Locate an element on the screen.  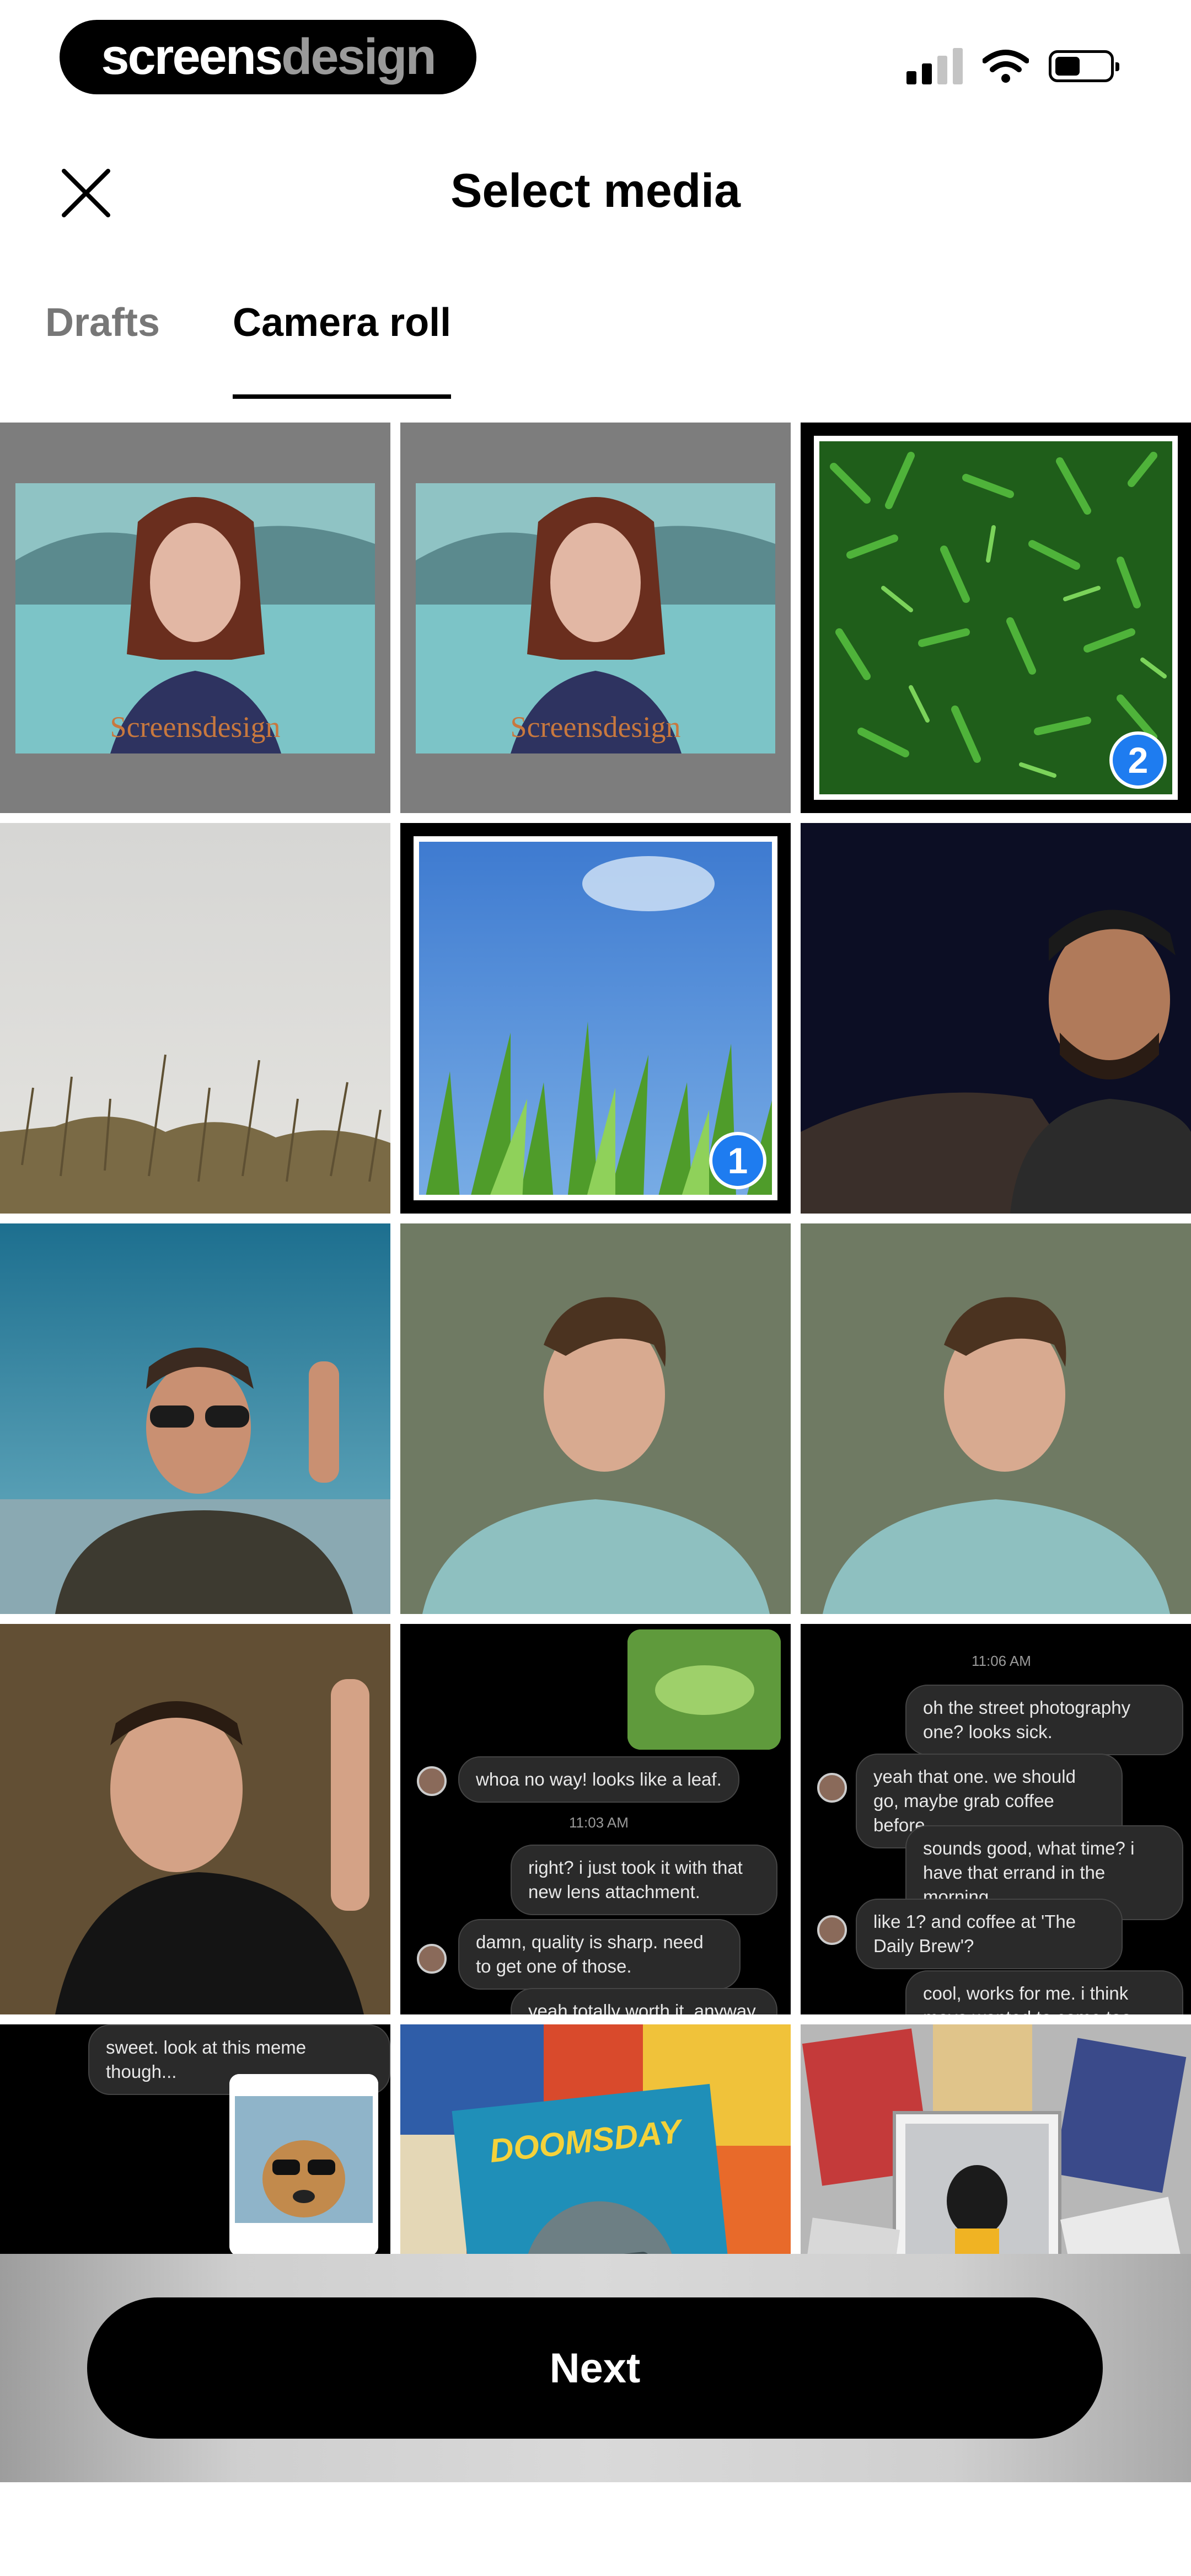
chat-message: like 1? and coffee at 'The Daily Brew'? is located at coordinates (989, 1934).